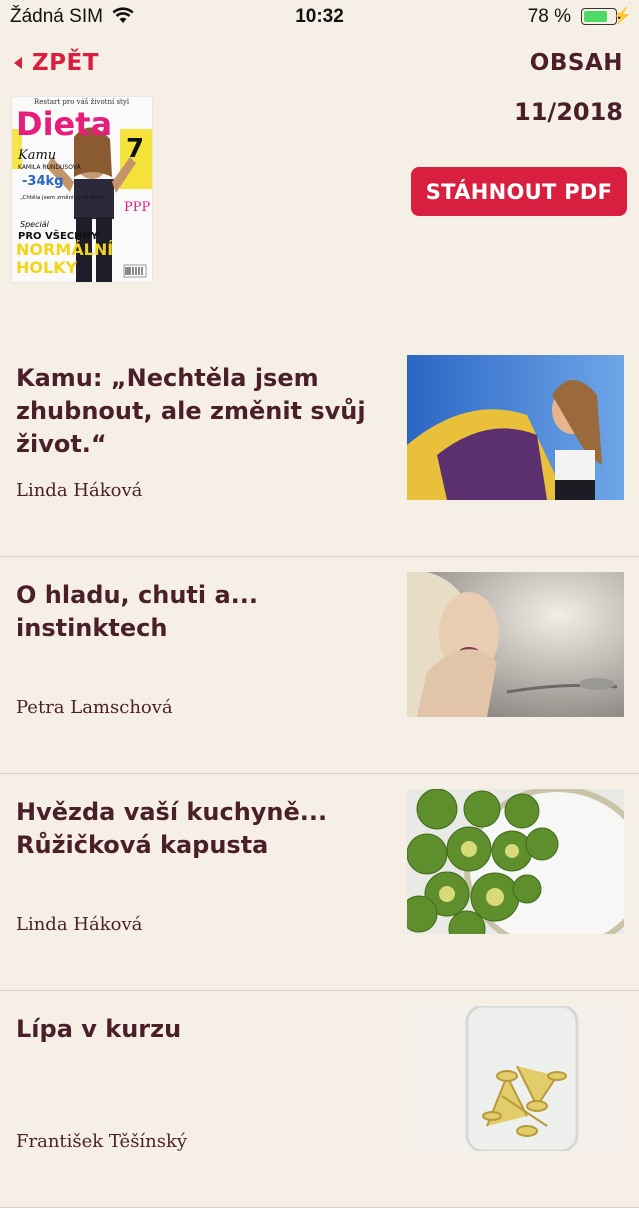 Image resolution: width=639 pixels, height=1208 pixels. What do you see at coordinates (172, 828) in the screenshot?
I see `article-title: Hvězda vaší kuchyně... Růžičková kapusta` at bounding box center [172, 828].